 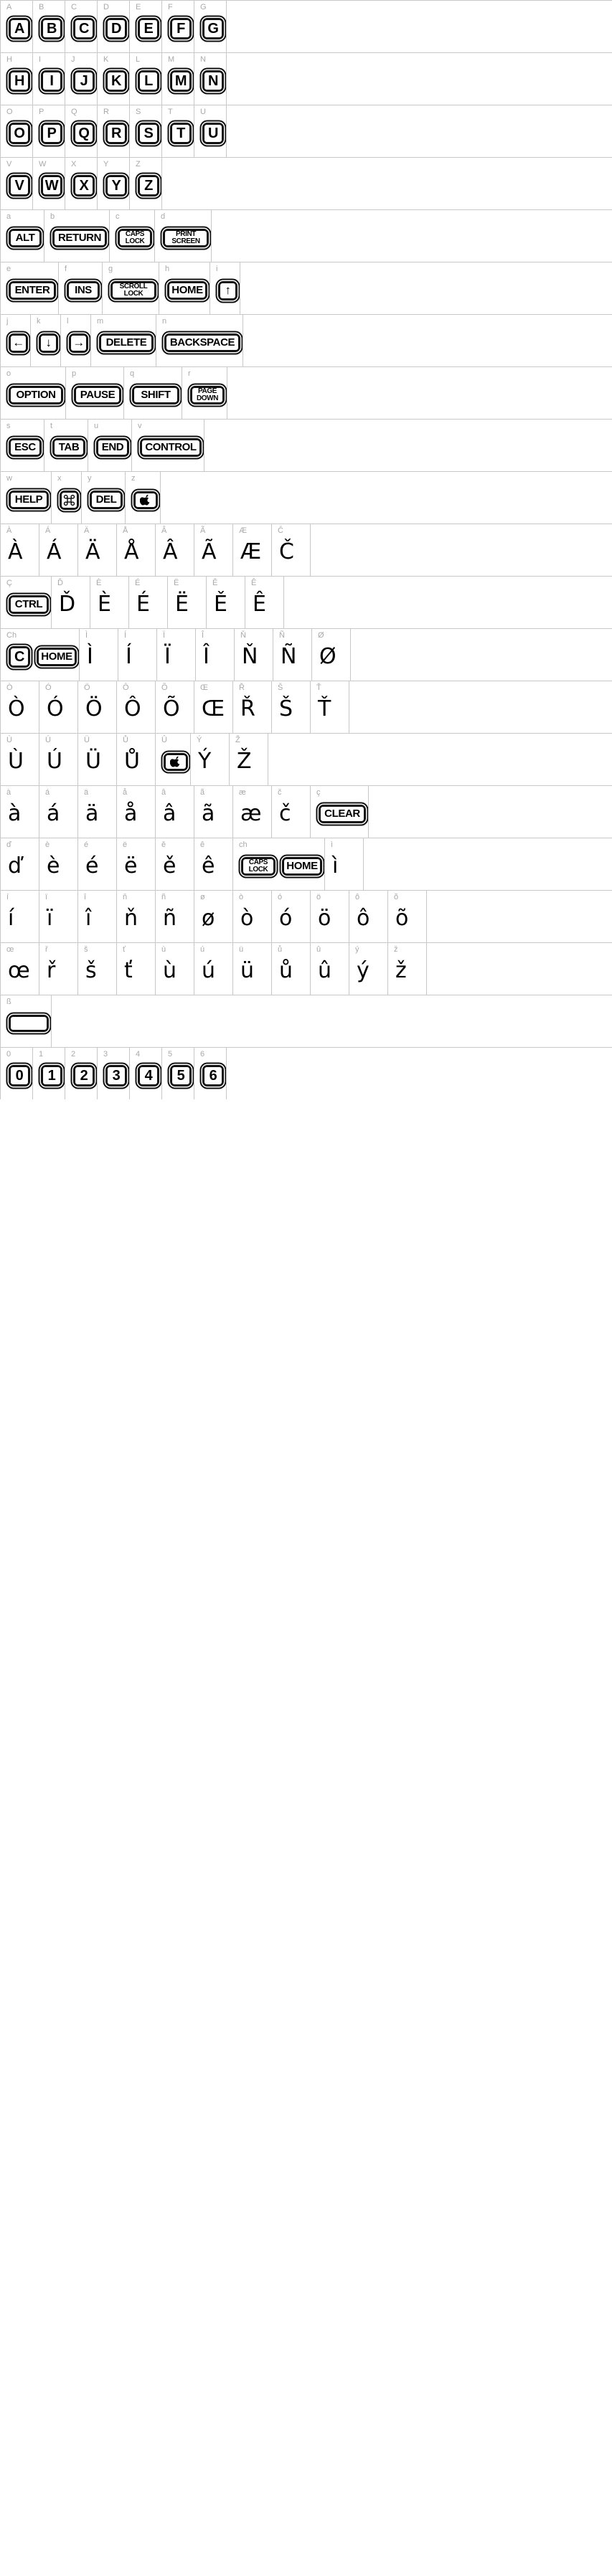 What do you see at coordinates (302, 866) in the screenshot?
I see `keycap-home: HOME` at bounding box center [302, 866].